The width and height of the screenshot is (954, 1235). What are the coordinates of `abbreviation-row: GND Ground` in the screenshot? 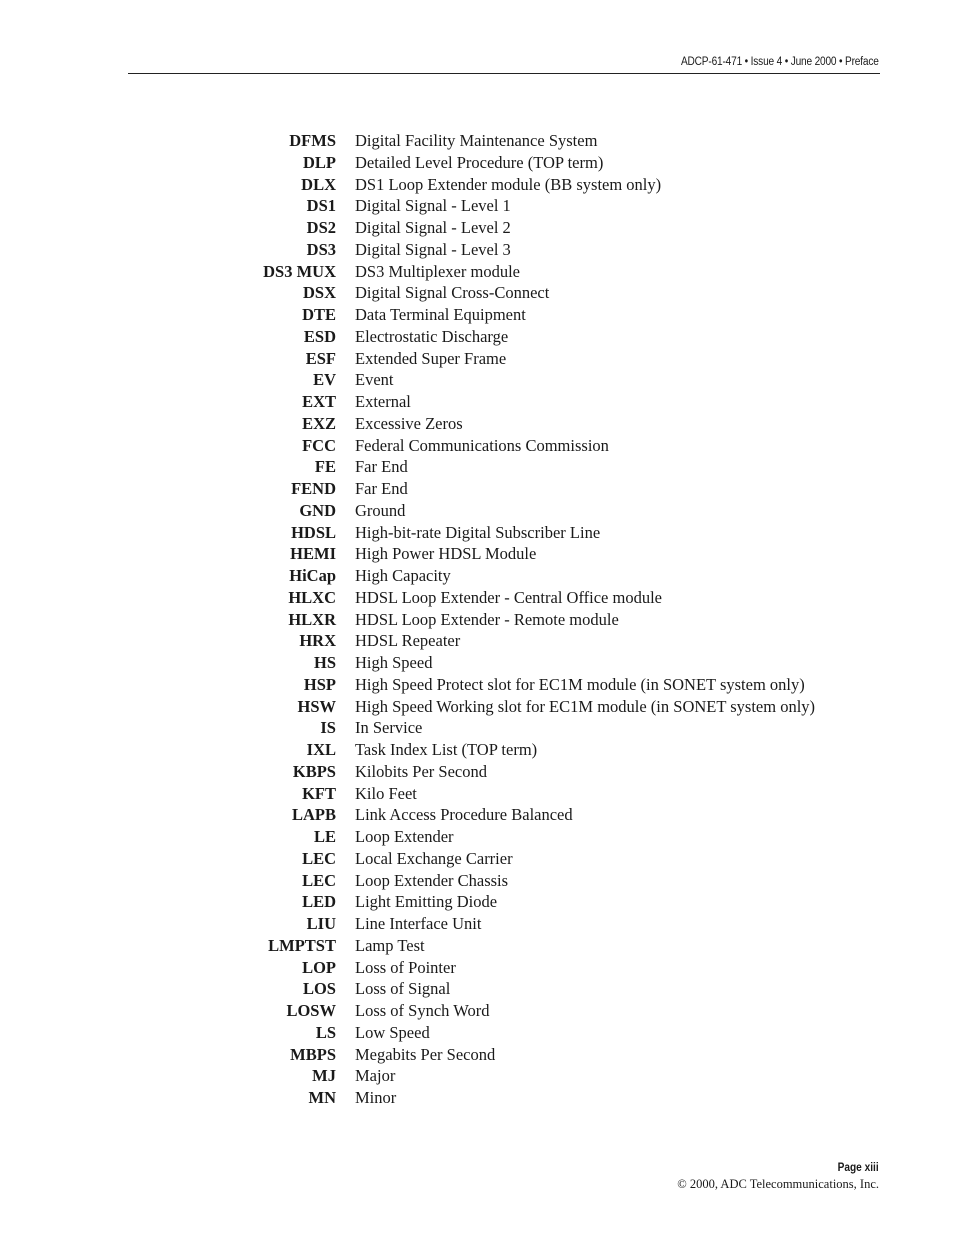 It's located at (477, 511).